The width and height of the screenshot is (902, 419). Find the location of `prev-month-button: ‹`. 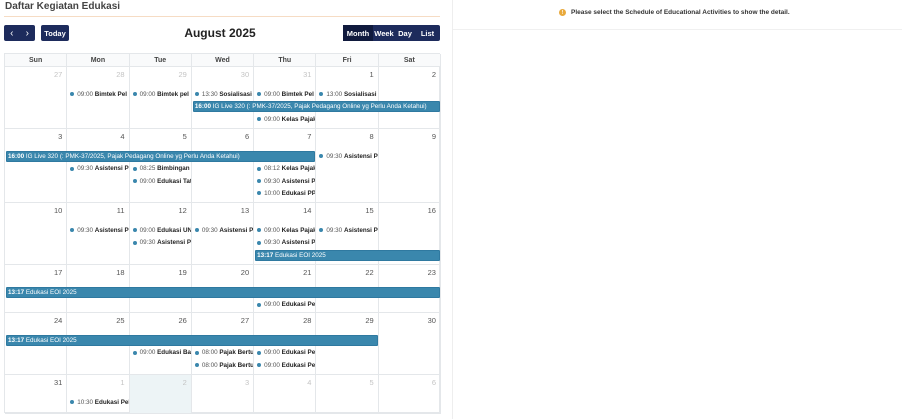

prev-month-button: ‹ is located at coordinates (12, 33).